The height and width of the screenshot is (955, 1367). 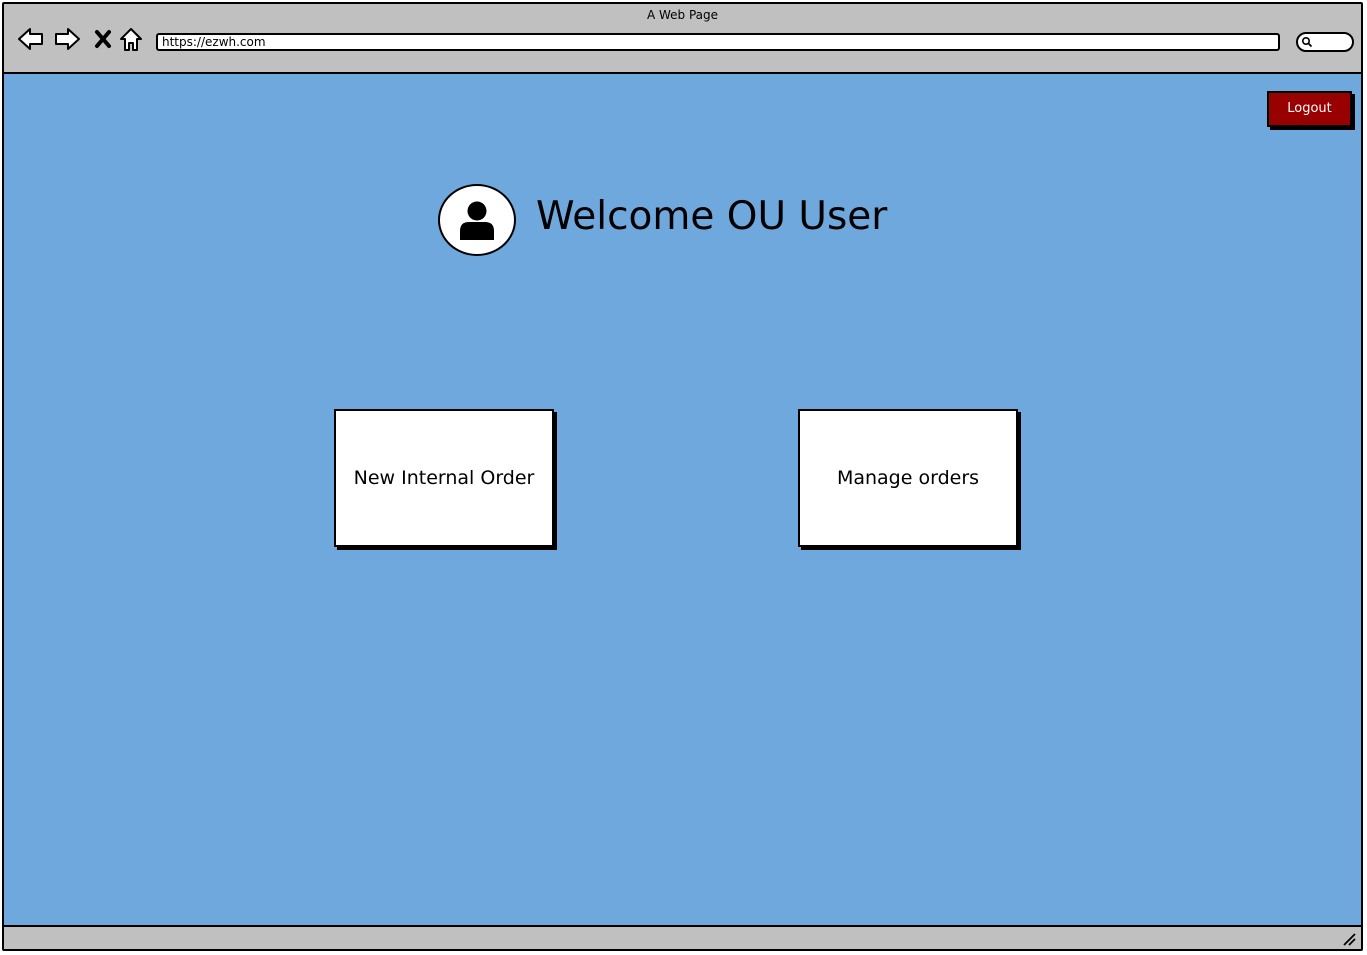 What do you see at coordinates (31, 39) in the screenshot?
I see `back-arrow-icon` at bounding box center [31, 39].